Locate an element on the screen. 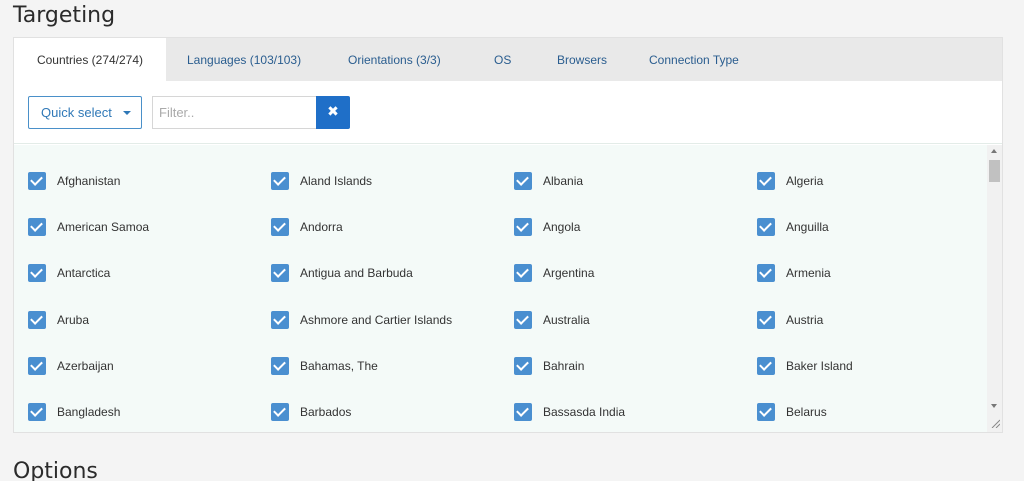 The image size is (1024, 481). country-label: Angola is located at coordinates (562, 227).